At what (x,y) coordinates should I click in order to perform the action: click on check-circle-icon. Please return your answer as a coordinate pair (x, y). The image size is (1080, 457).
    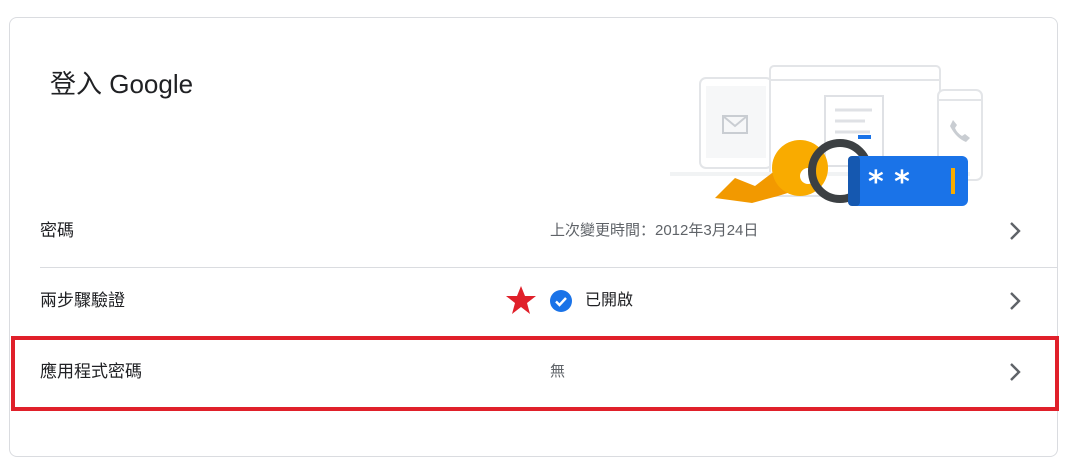
    Looking at the image, I should click on (561, 301).